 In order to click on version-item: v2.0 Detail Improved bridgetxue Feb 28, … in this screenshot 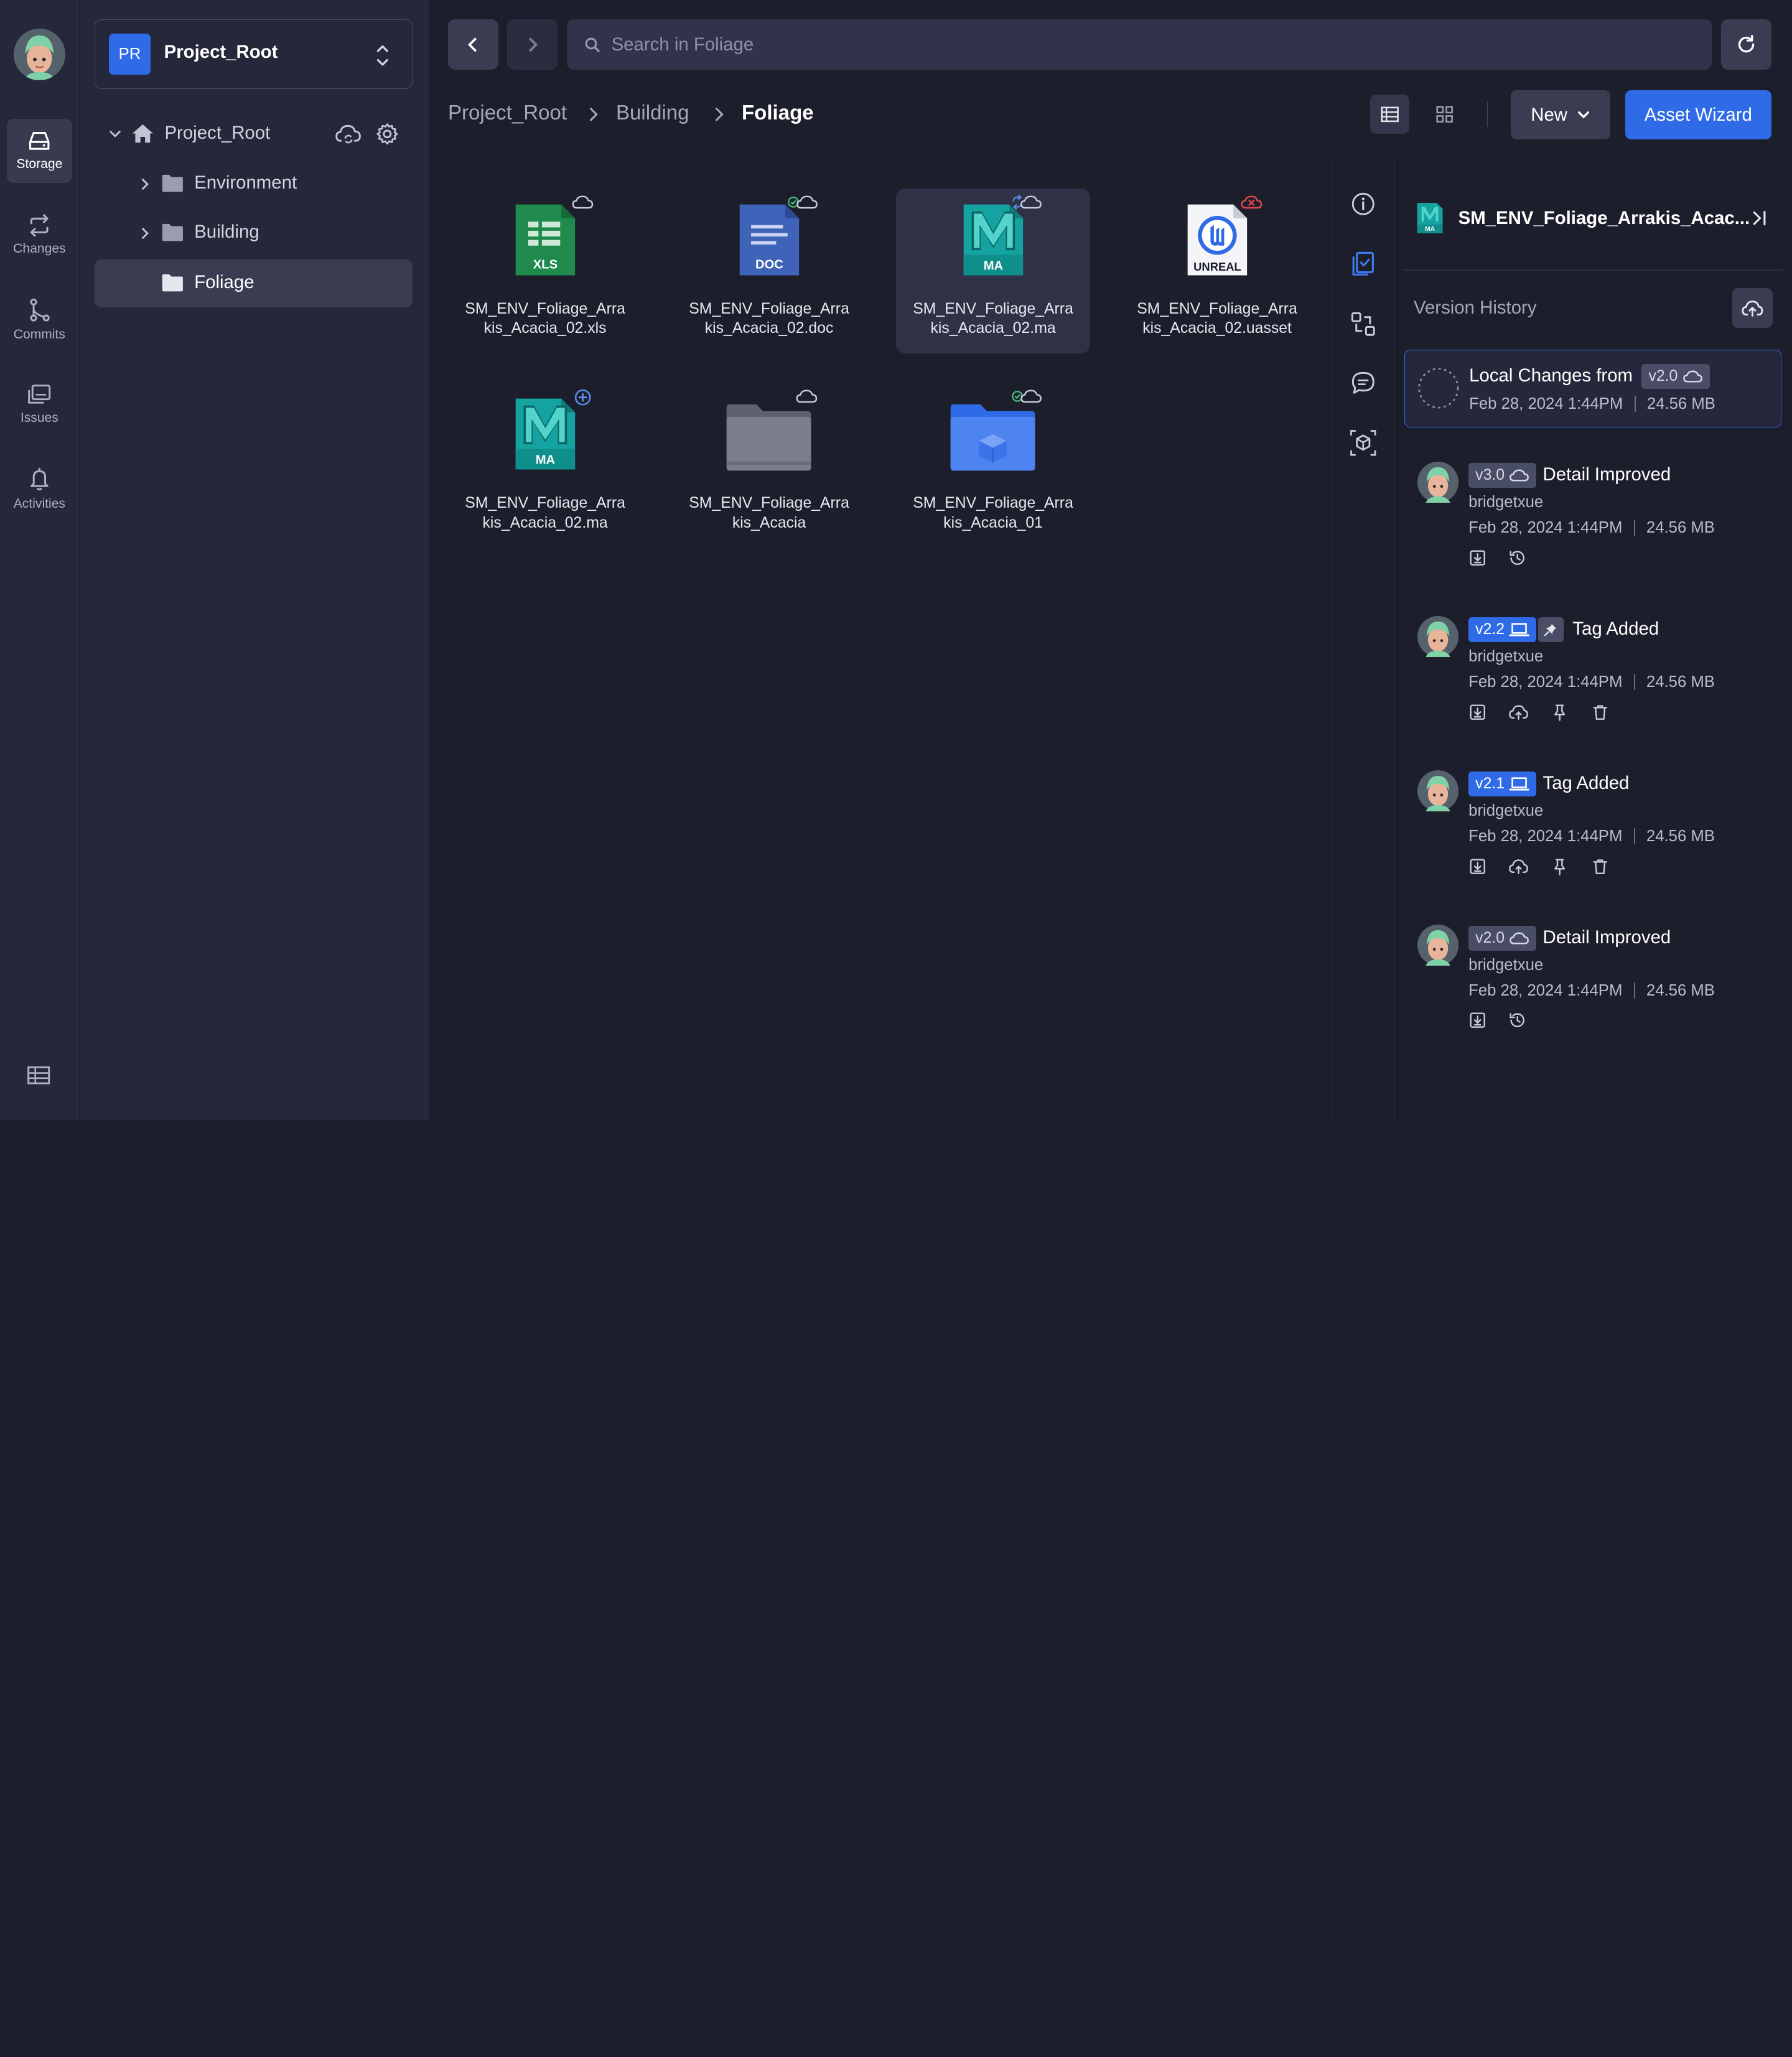, I will do `click(1594, 981)`.